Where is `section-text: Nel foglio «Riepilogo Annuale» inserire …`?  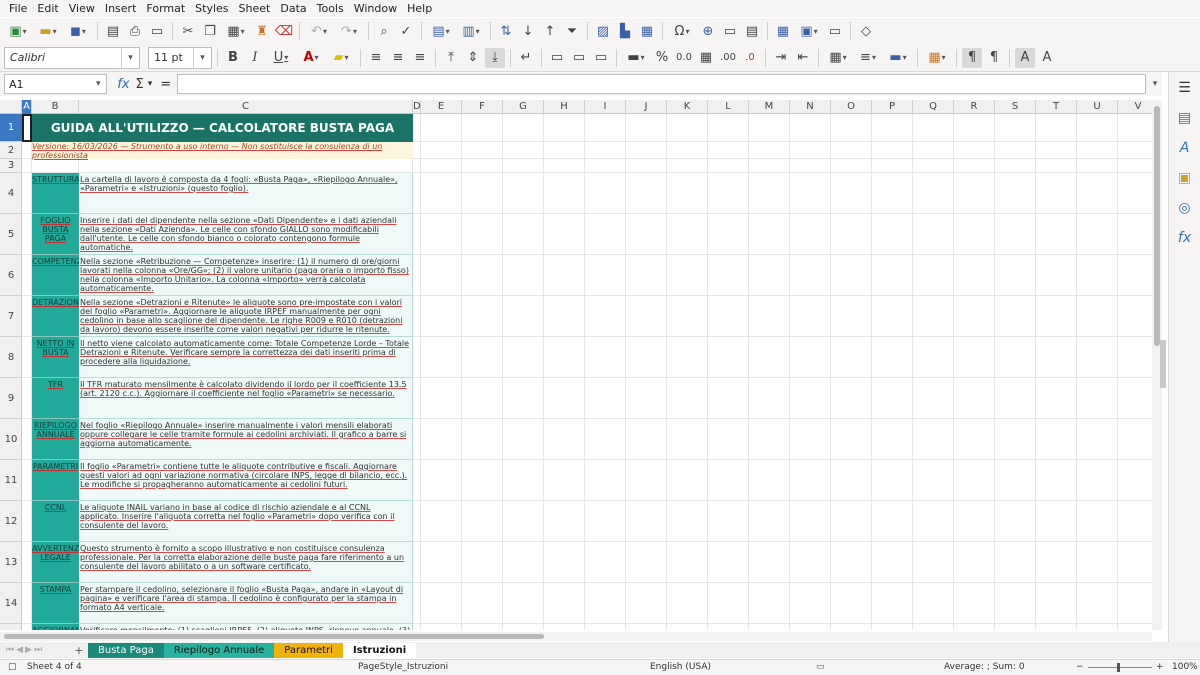 section-text: Nel foglio «Riepilogo Annuale» inserire … is located at coordinates (246, 439).